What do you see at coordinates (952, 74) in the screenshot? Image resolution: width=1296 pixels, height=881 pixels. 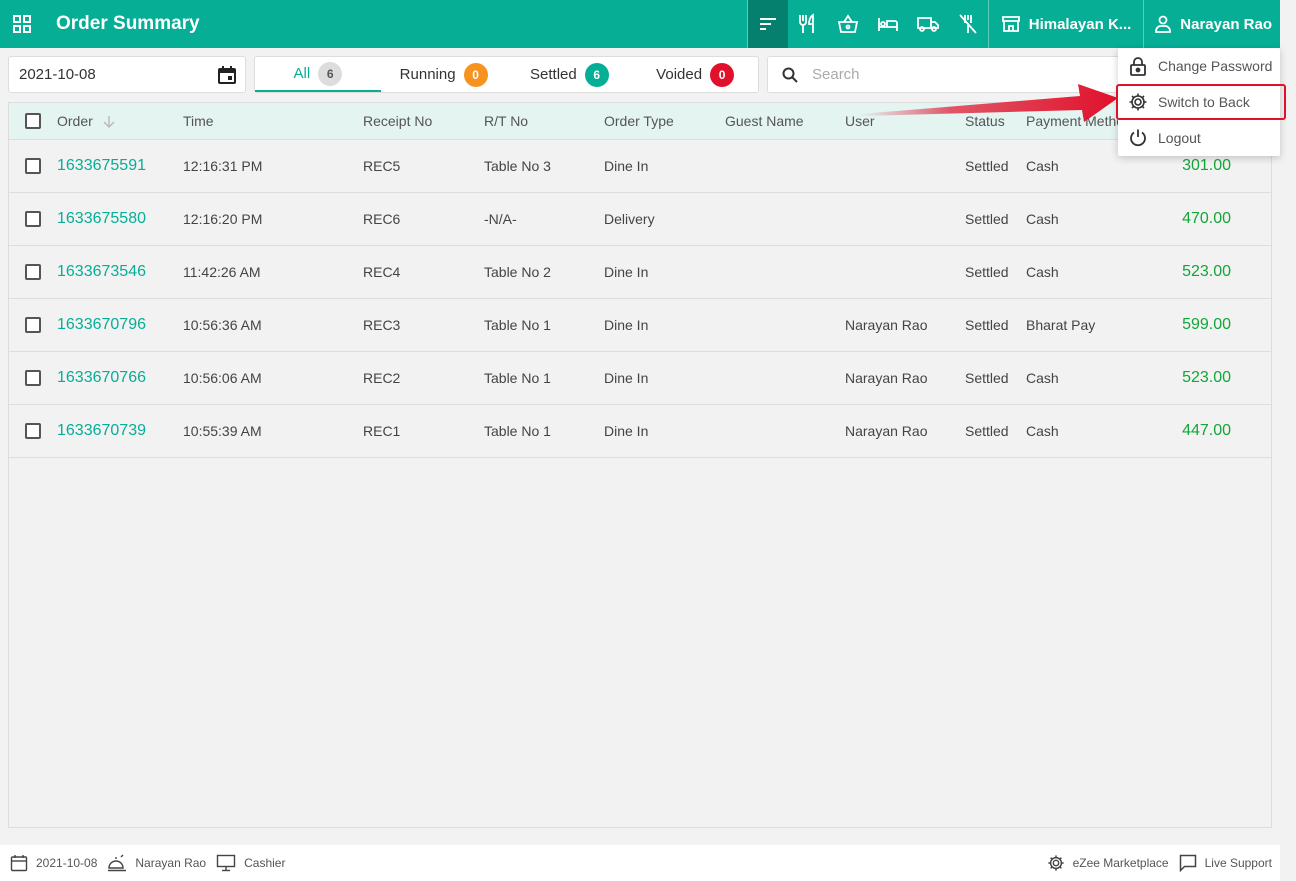 I see `search-input` at bounding box center [952, 74].